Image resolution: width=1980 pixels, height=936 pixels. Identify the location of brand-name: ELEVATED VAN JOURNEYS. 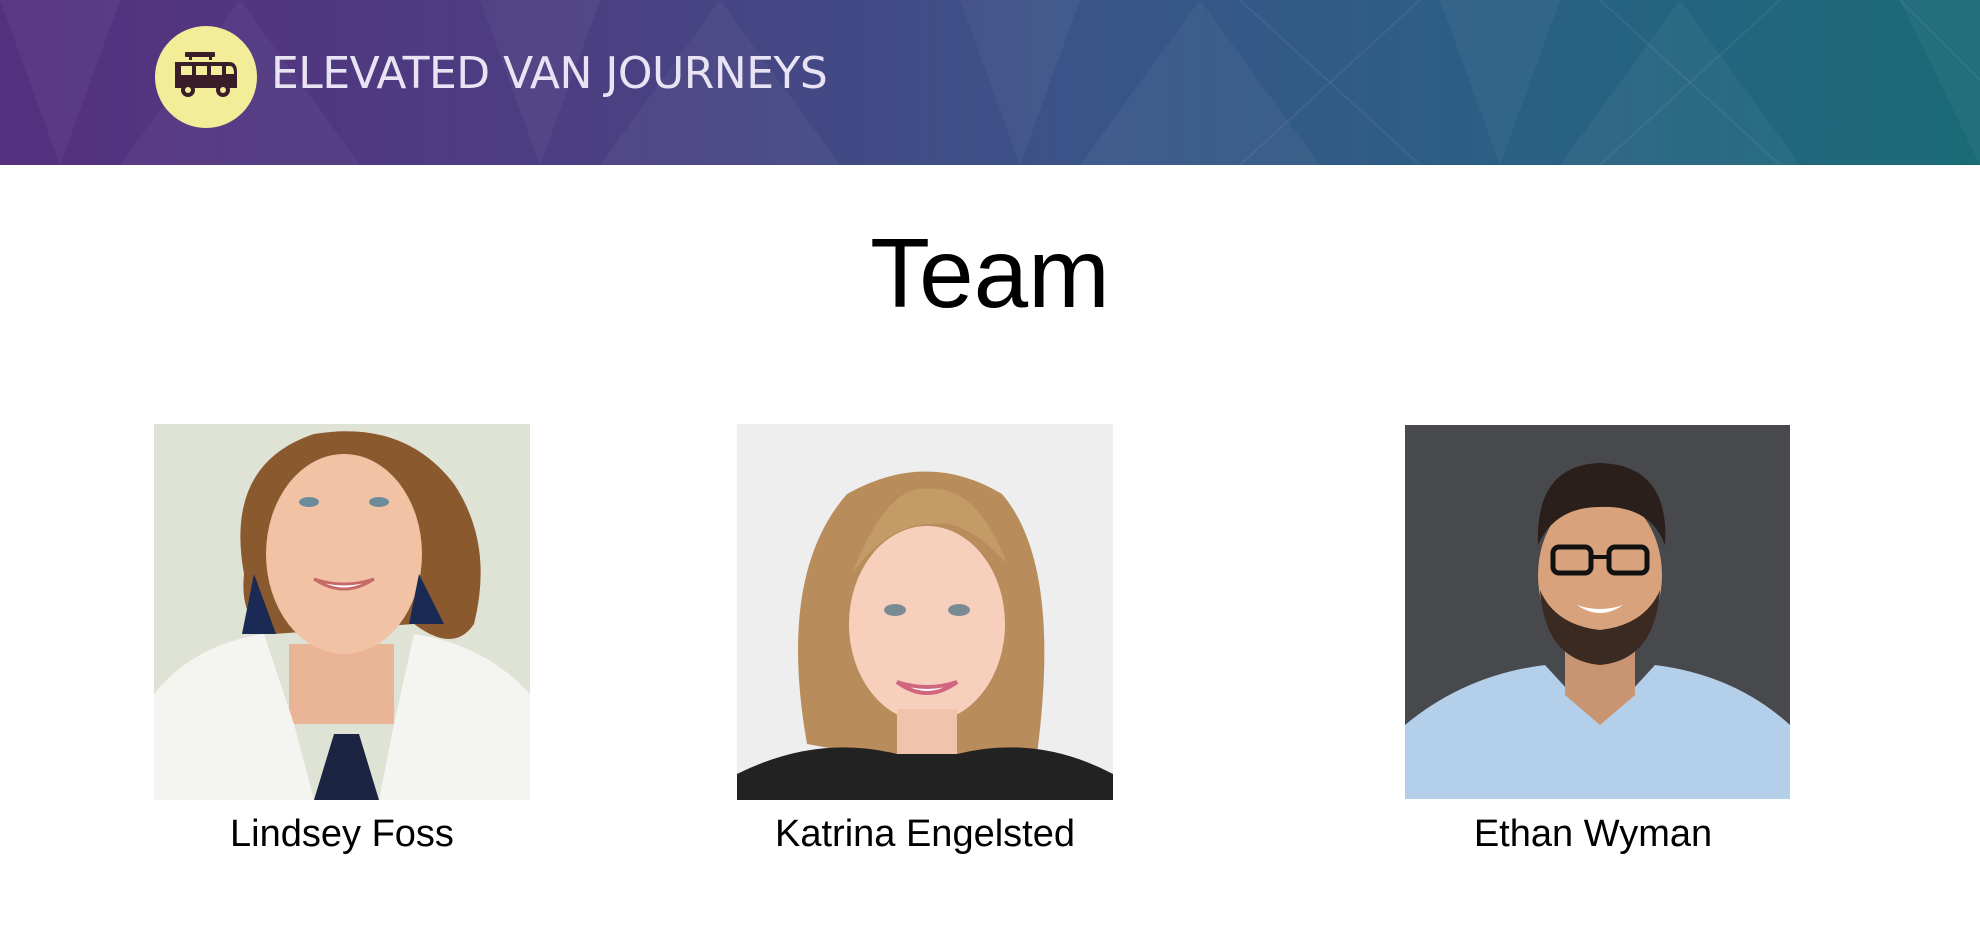
(549, 74).